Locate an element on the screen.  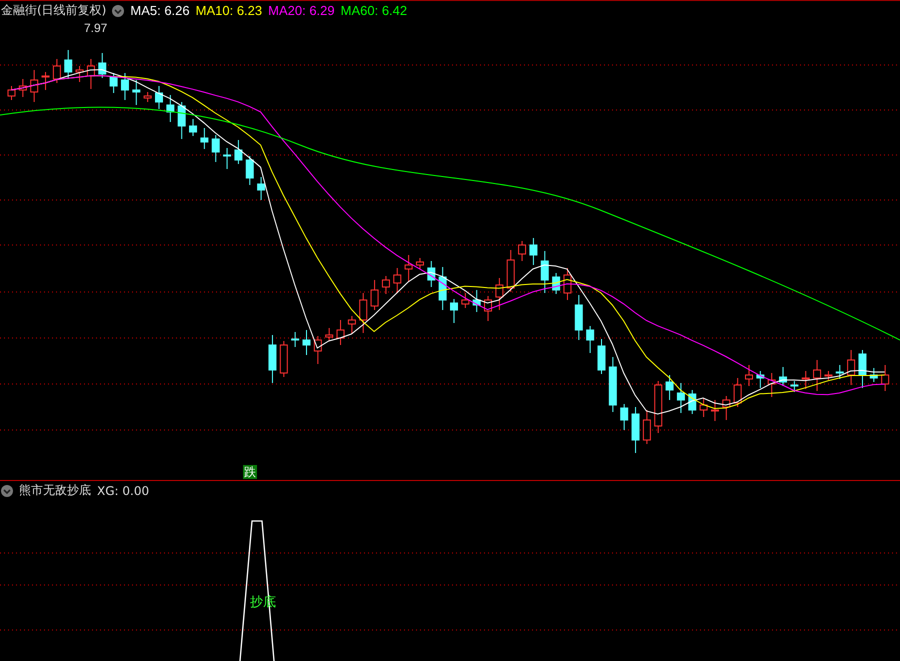
indicator-title: 熊市无敌抄底 is located at coordinates (55, 490).